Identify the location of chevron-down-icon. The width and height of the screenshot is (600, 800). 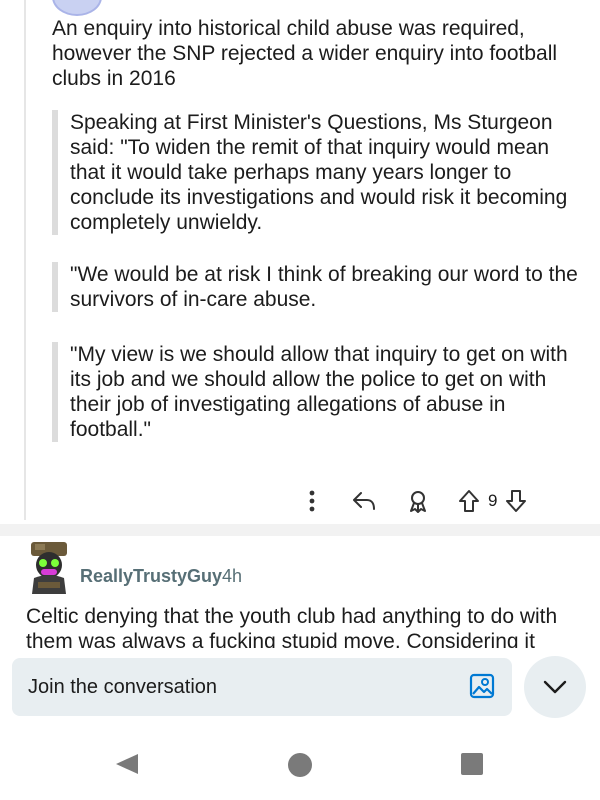
(555, 687).